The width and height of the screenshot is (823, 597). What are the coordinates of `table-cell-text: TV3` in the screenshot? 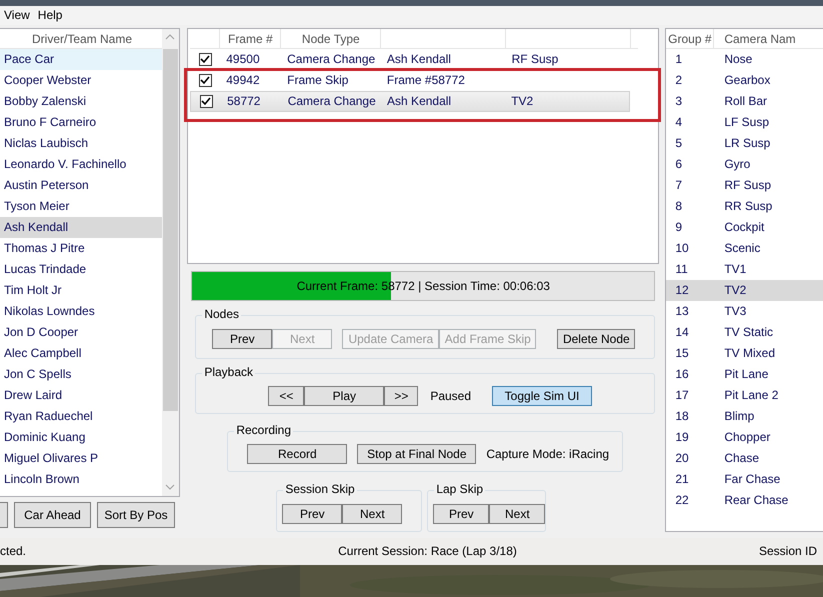 It's located at (734, 311).